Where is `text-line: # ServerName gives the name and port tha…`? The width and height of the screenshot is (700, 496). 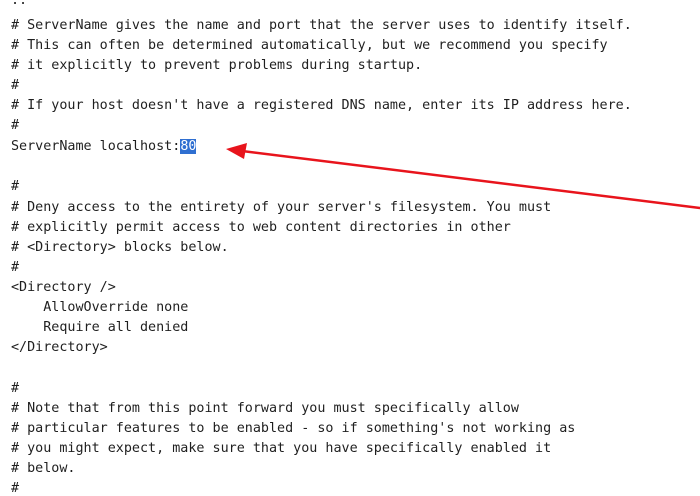 text-line: # ServerName gives the name and port tha… is located at coordinates (321, 25).